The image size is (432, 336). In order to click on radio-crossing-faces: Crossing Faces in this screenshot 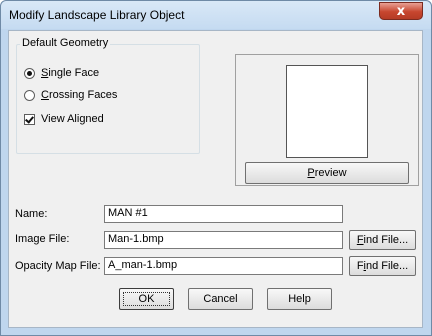, I will do `click(70, 95)`.